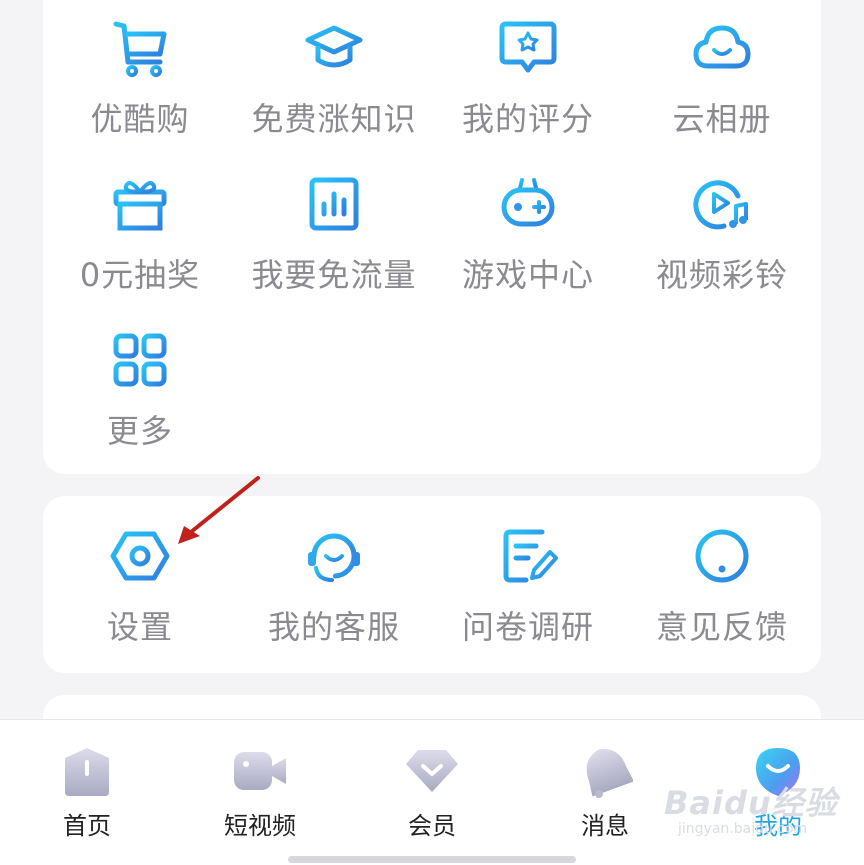 This screenshot has width=864, height=865. I want to click on tool-label: 我的客服, so click(333, 627).